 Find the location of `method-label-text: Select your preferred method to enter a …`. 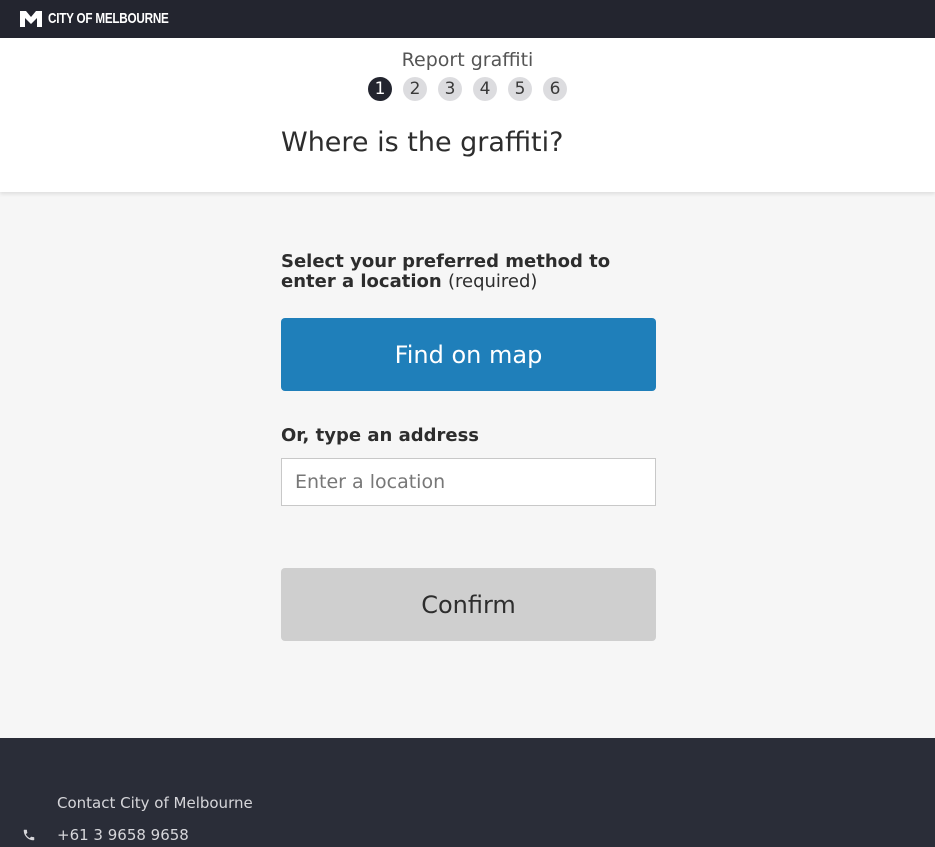

method-label-text: Select your preferred method to enter a … is located at coordinates (446, 271).